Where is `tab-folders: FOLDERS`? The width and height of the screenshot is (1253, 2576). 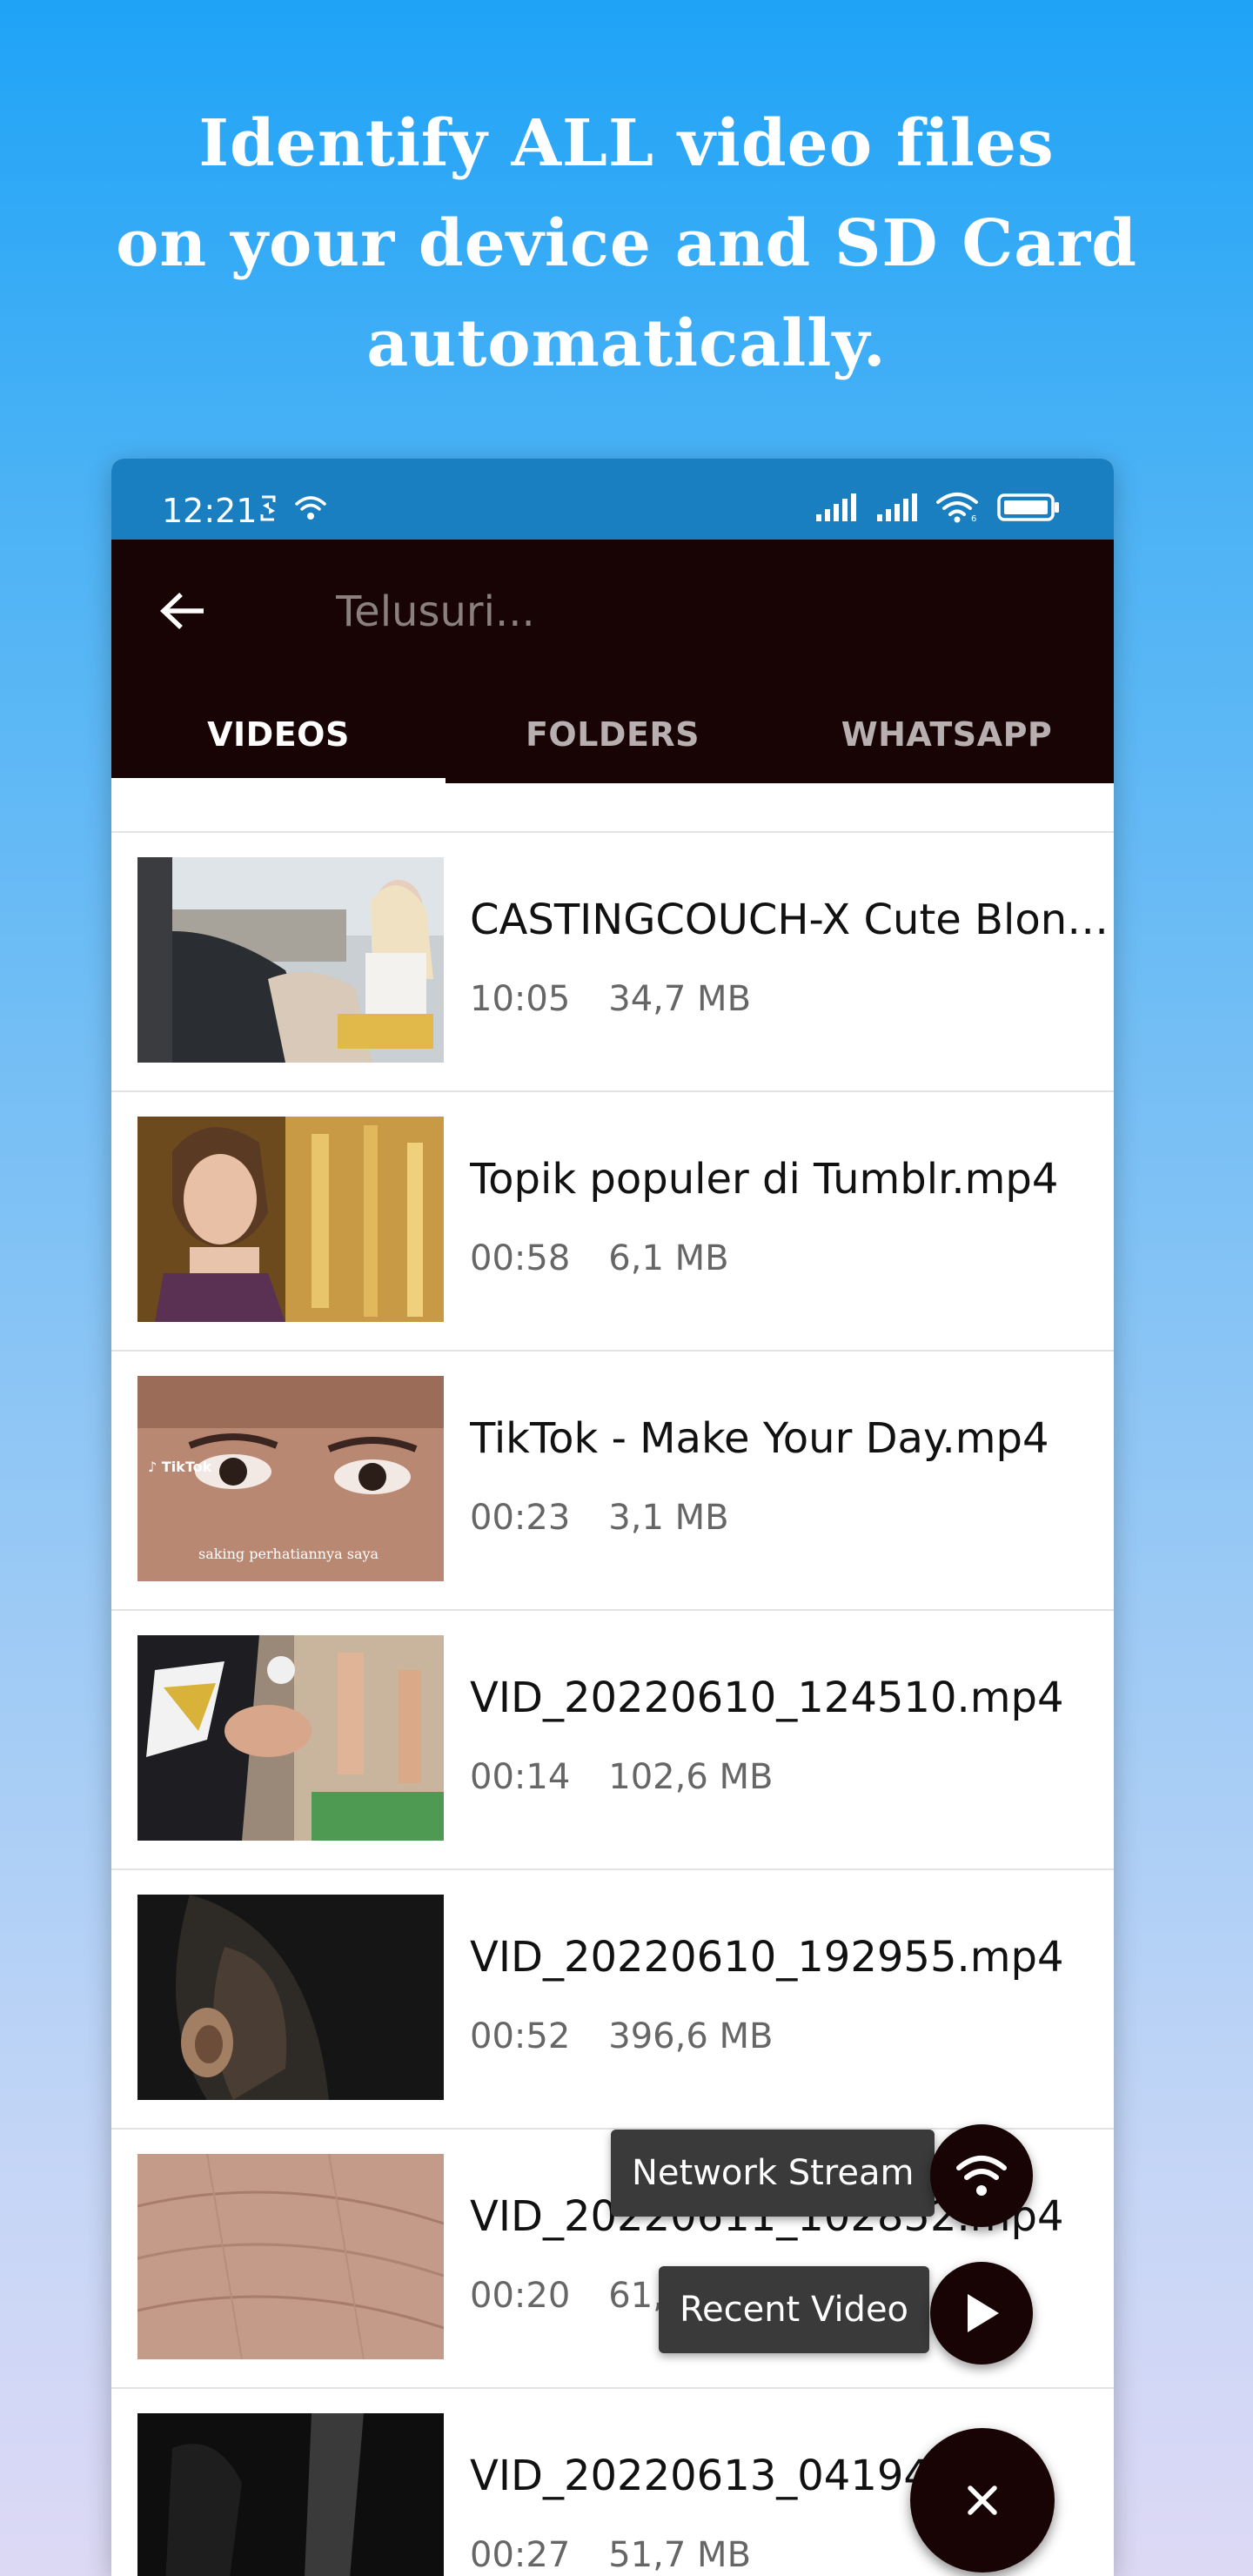
tab-folders: FOLDERS is located at coordinates (613, 734).